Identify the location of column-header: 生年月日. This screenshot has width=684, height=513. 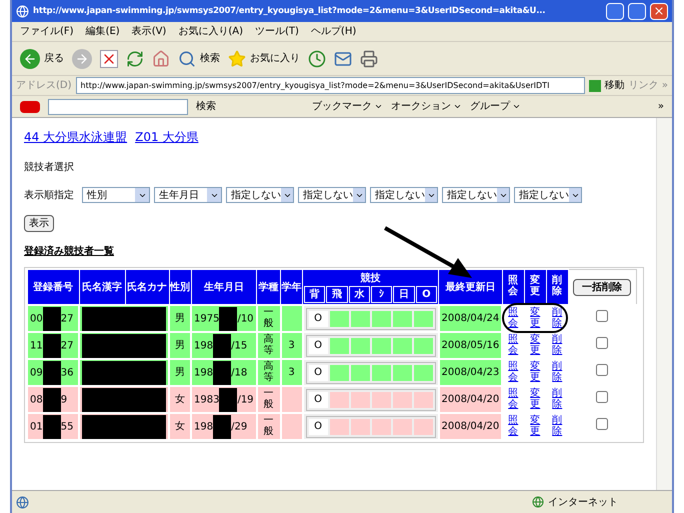
(224, 287).